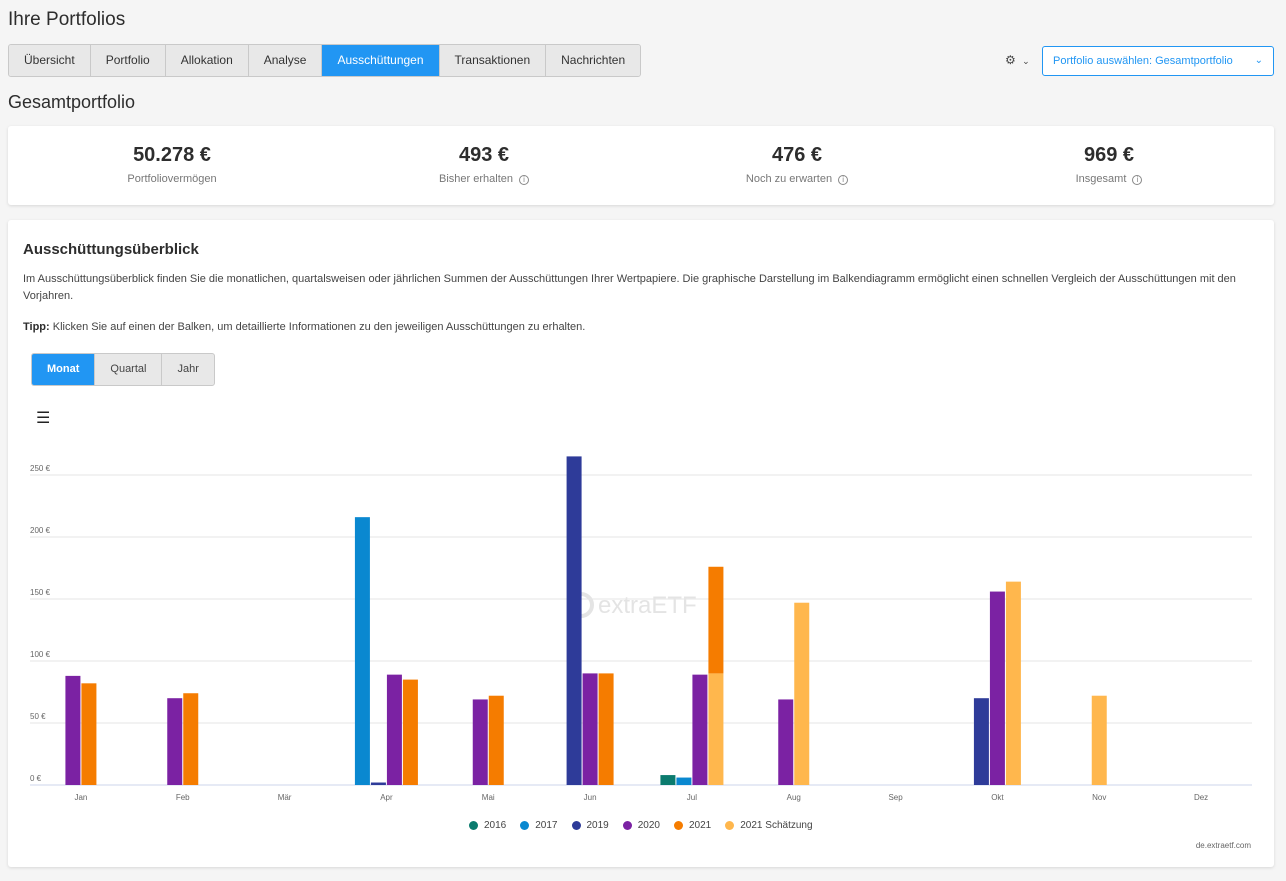  What do you see at coordinates (1101, 179) in the screenshot?
I see `stat-label: Insgesamt` at bounding box center [1101, 179].